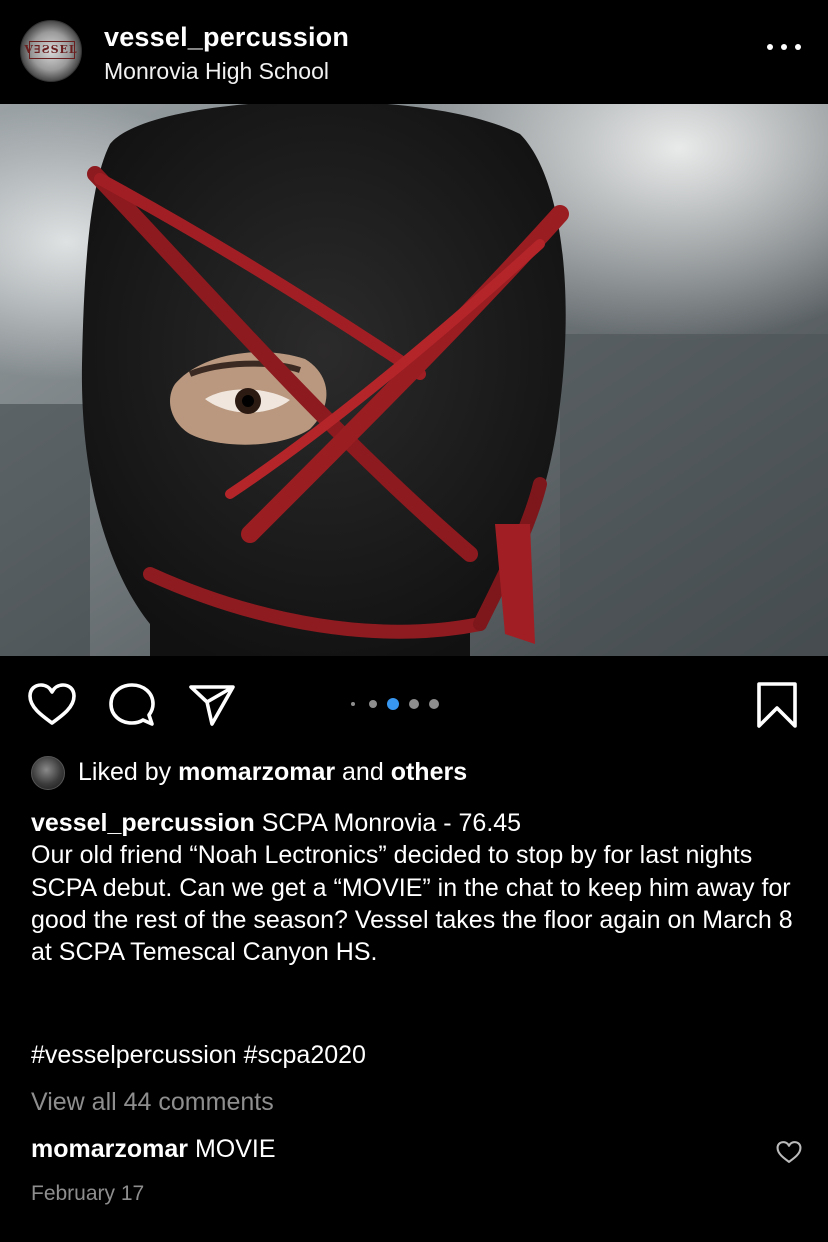  Describe the element at coordinates (88, 1193) in the screenshot. I see `post-date: February 17` at that location.